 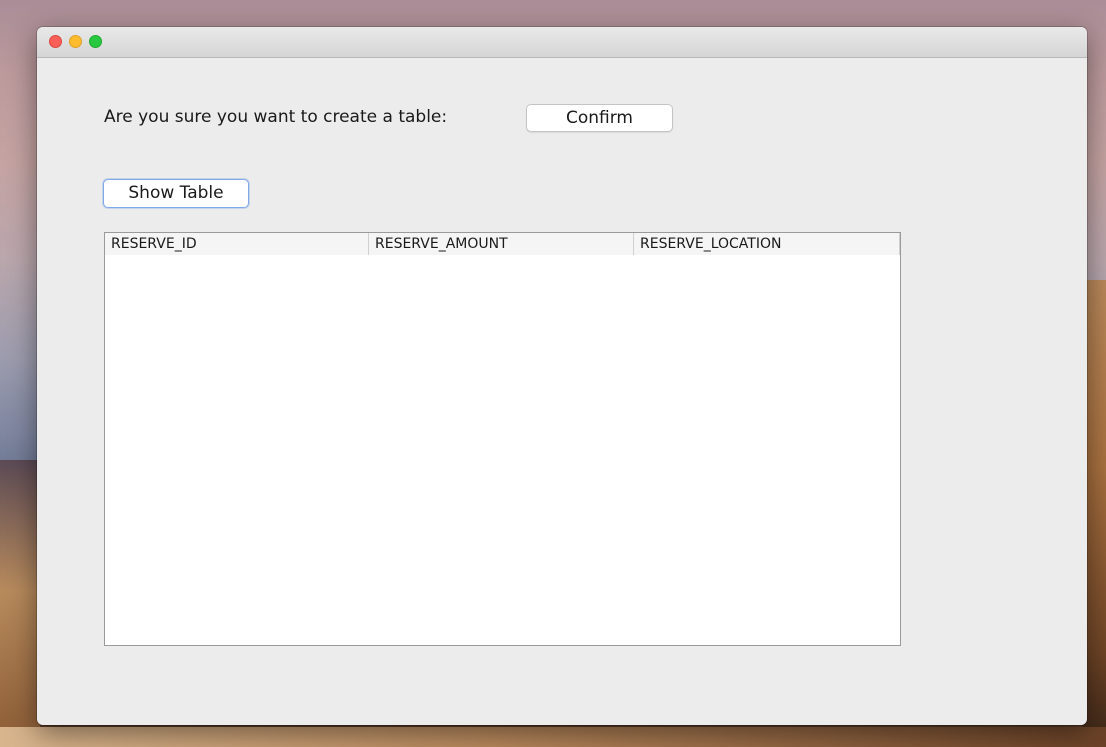 I want to click on desktop-wallpaper-bottom, so click(x=553, y=737).